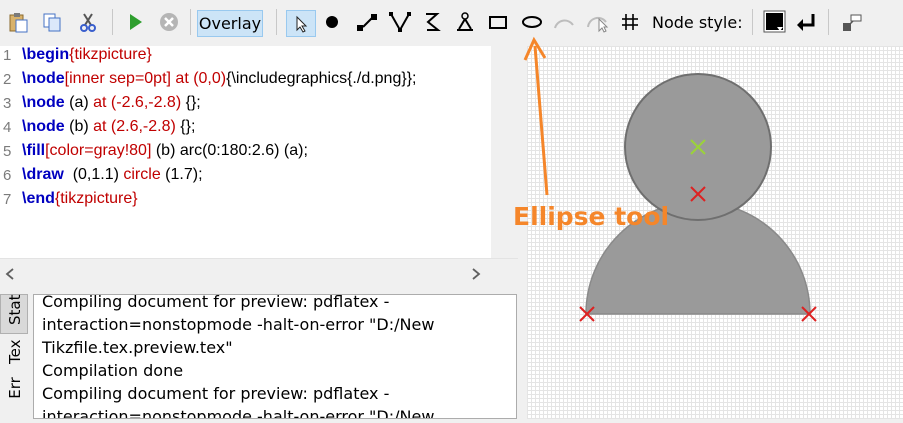 This screenshot has width=903, height=423. What do you see at coordinates (630, 22) in the screenshot?
I see `grid-icon` at bounding box center [630, 22].